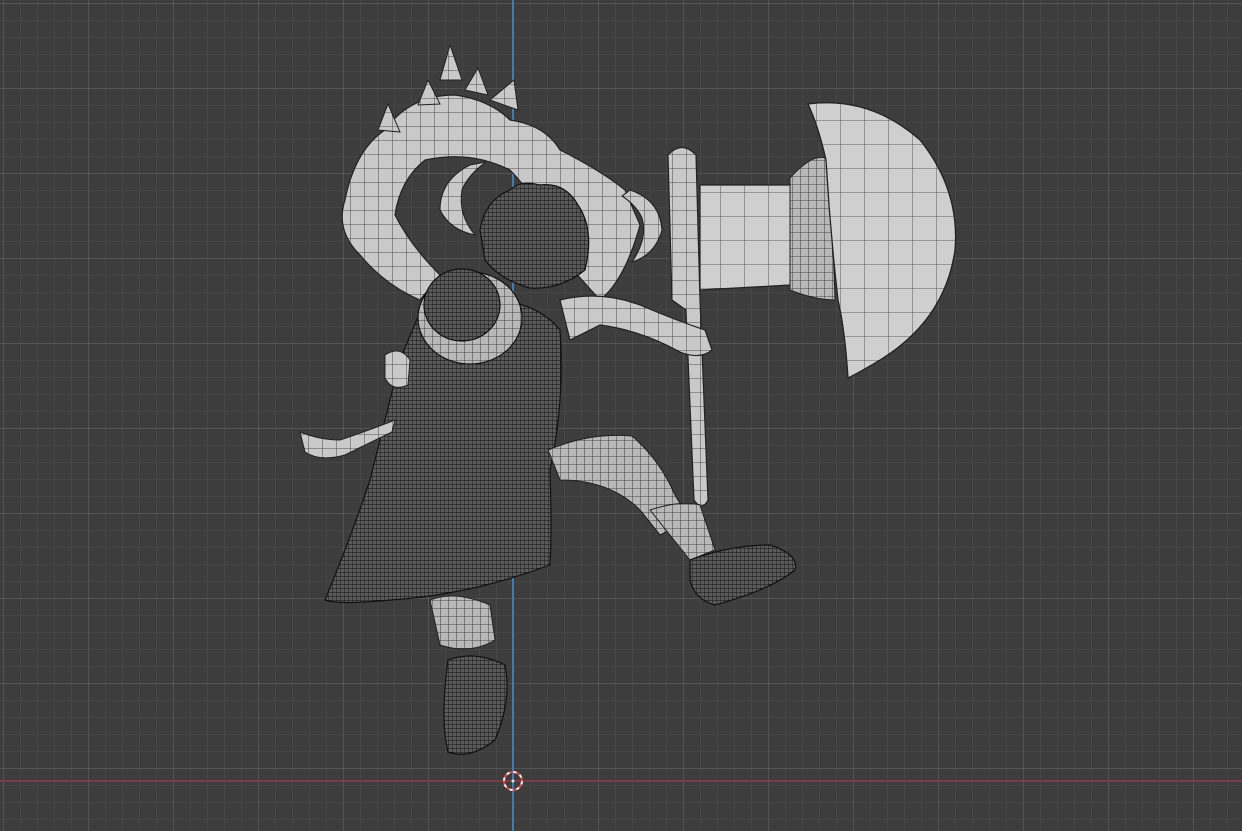  What do you see at coordinates (534, 235) in the screenshot?
I see `hair` at bounding box center [534, 235].